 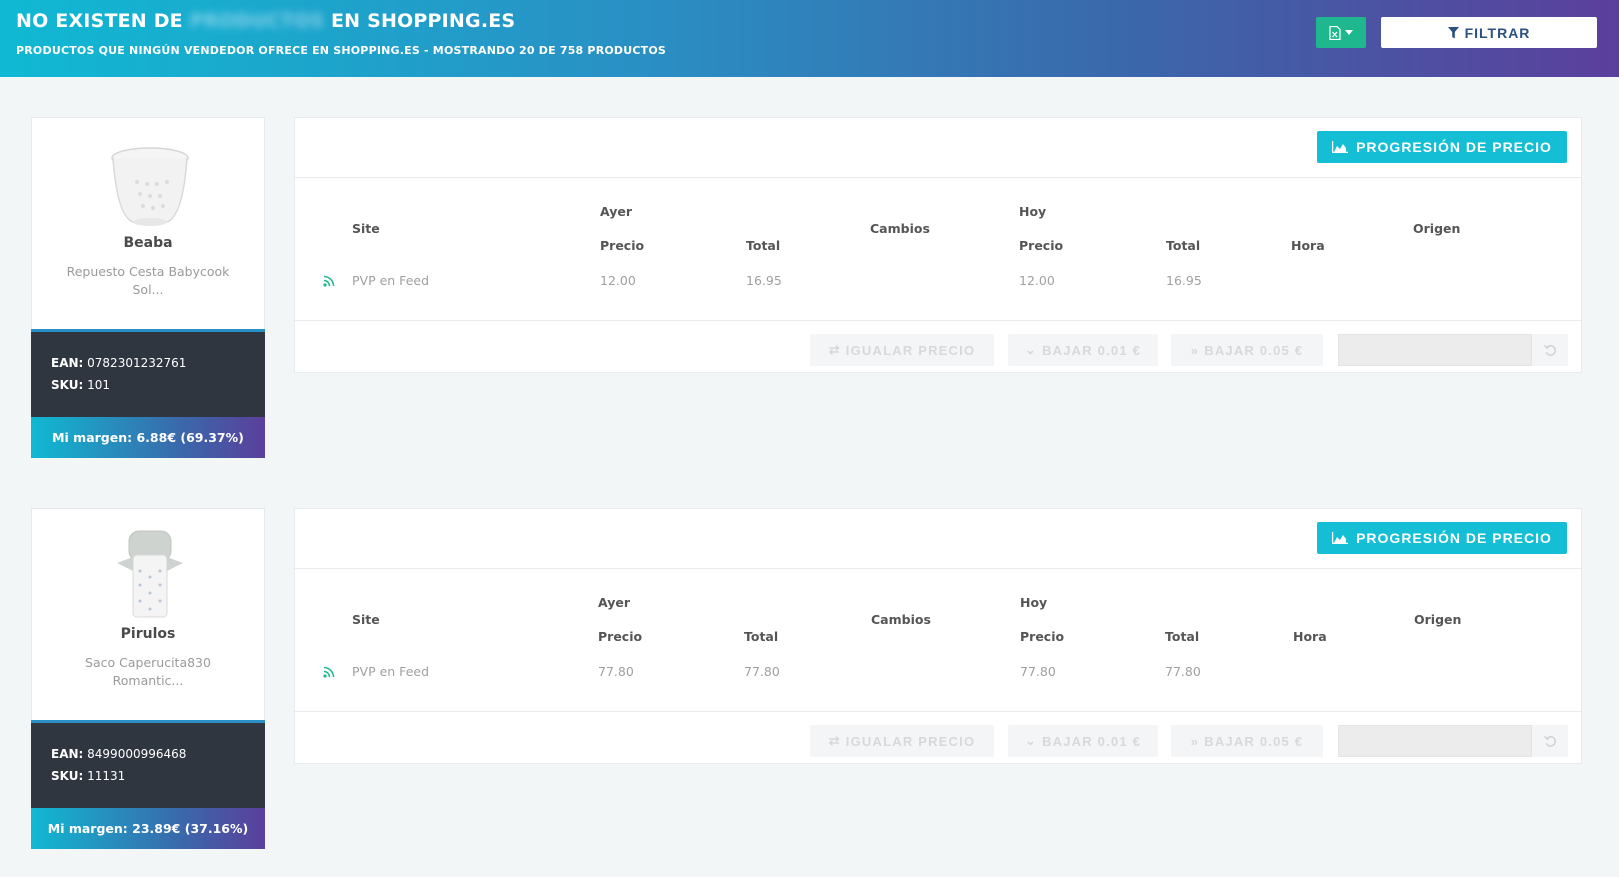 I want to click on export-excel-button, so click(x=1341, y=32).